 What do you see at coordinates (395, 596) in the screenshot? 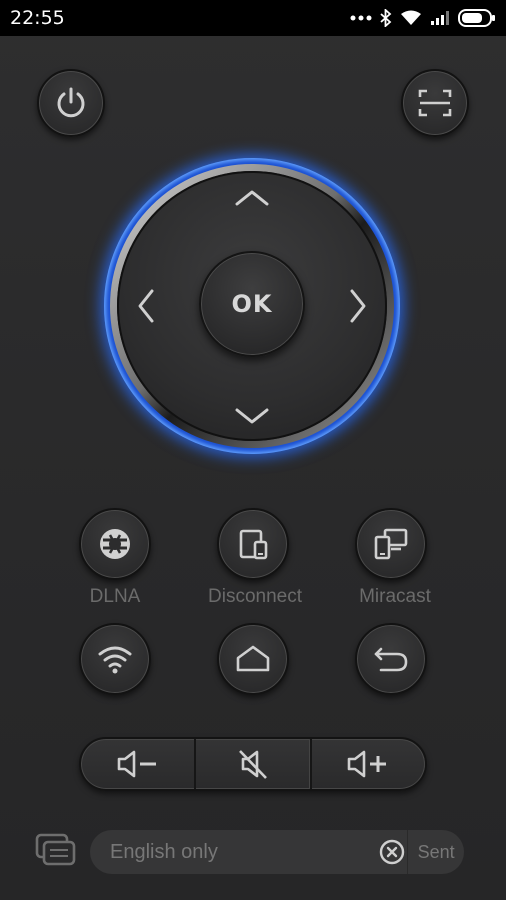
I see `miracast-label: Miracast` at bounding box center [395, 596].